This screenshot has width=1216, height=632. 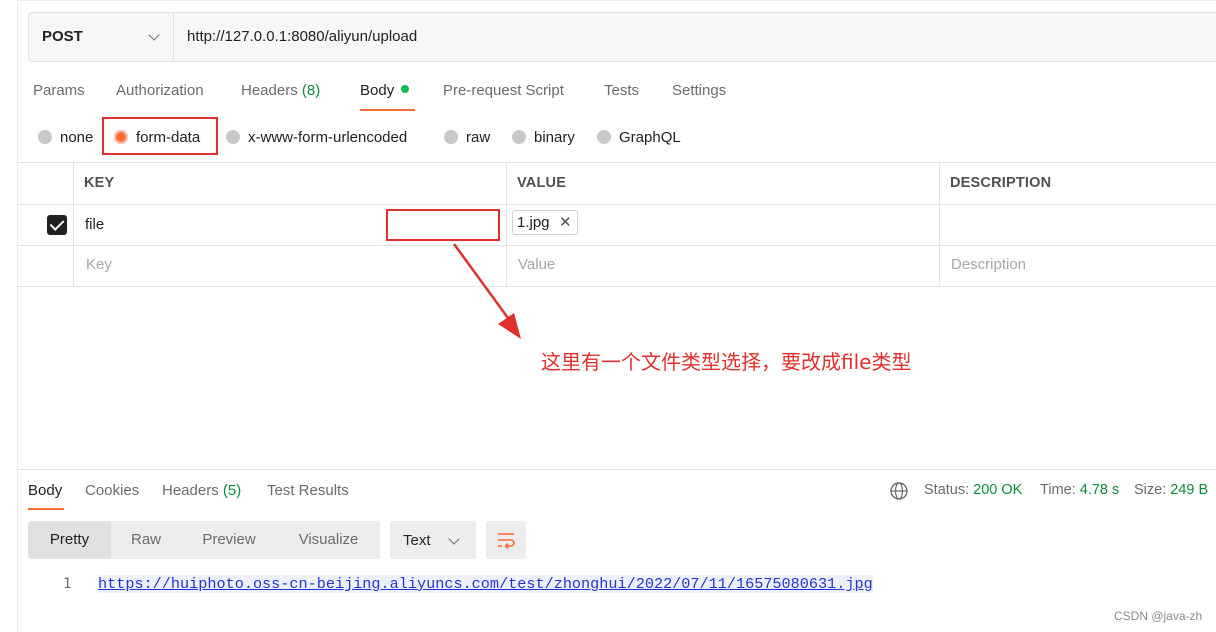 What do you see at coordinates (533, 222) in the screenshot?
I see `file-chip-label: 1.jpg` at bounding box center [533, 222].